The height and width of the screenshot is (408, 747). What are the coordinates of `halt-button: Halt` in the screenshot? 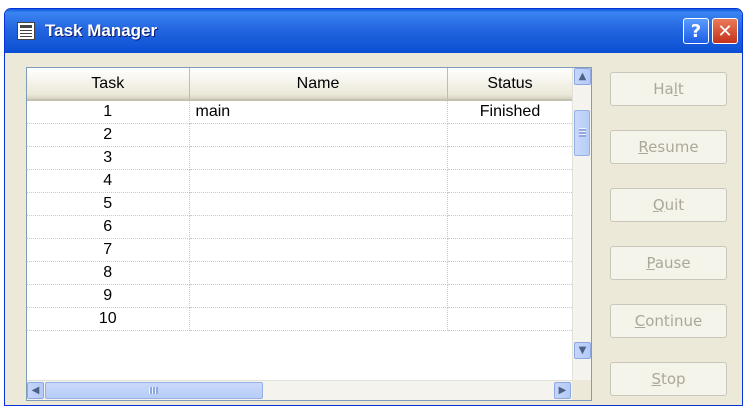 It's located at (668, 89).